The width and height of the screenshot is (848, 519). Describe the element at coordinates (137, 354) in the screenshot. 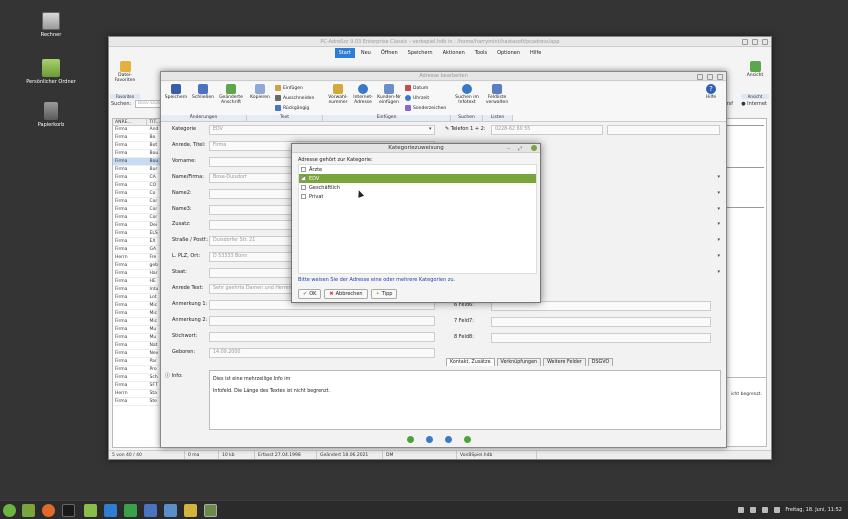

I see `table-row: Firma Nev` at that location.